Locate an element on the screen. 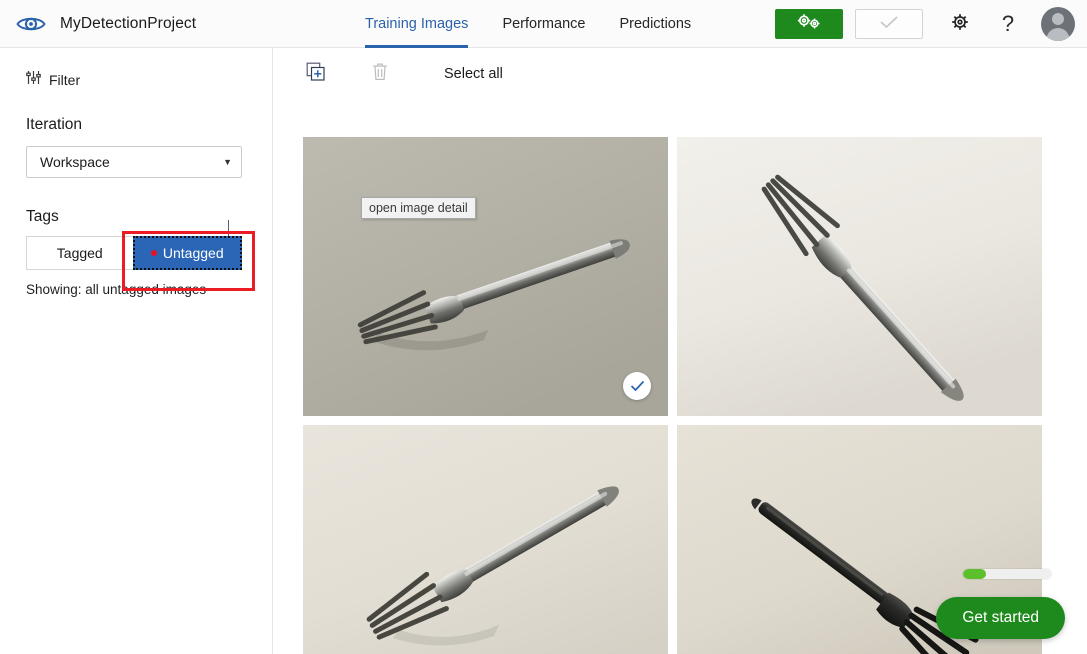 The image size is (1087, 654). help-button: ? is located at coordinates (1008, 24).